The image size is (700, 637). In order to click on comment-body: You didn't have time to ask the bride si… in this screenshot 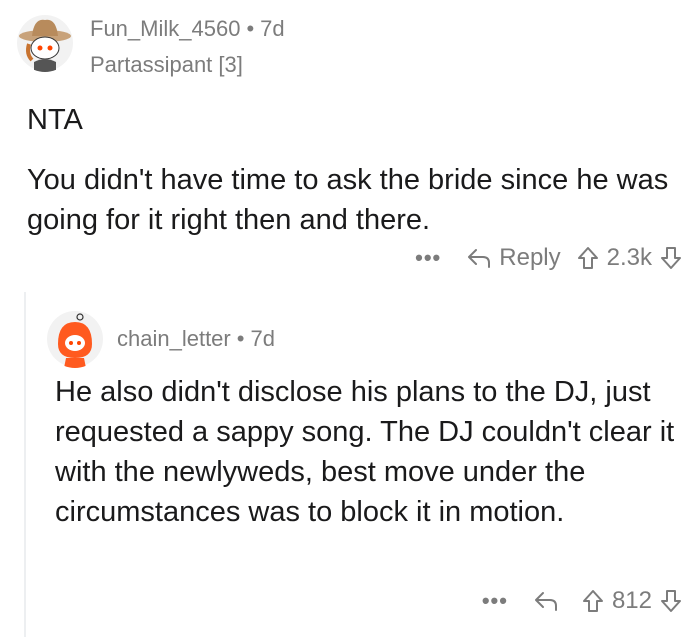, I will do `click(348, 200)`.